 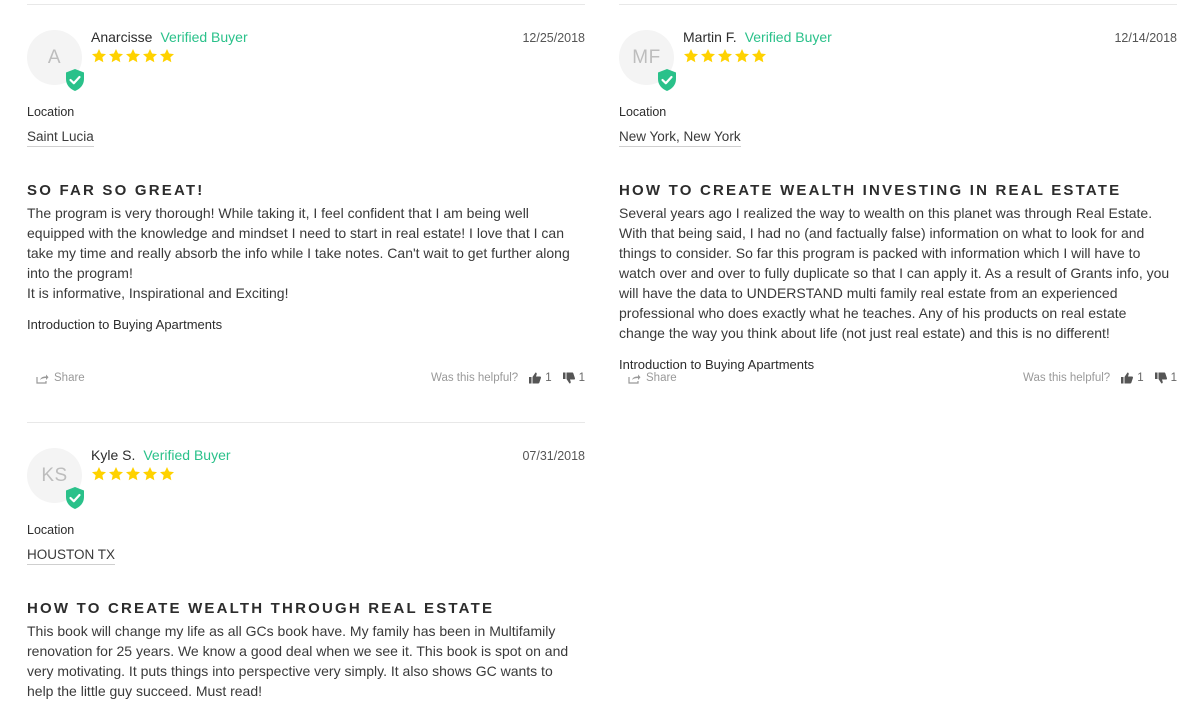 What do you see at coordinates (1145, 38) in the screenshot?
I see `review-date: 12/14/2018` at bounding box center [1145, 38].